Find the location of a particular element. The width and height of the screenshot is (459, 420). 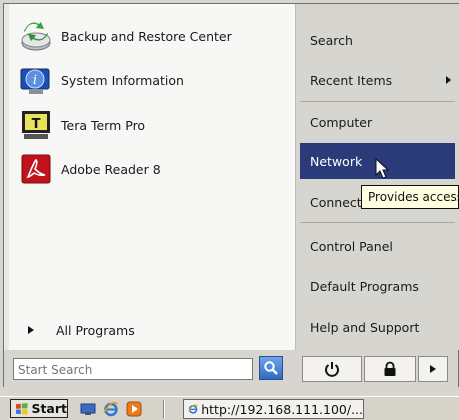

menu-item-computer: Computer is located at coordinates (377, 122).